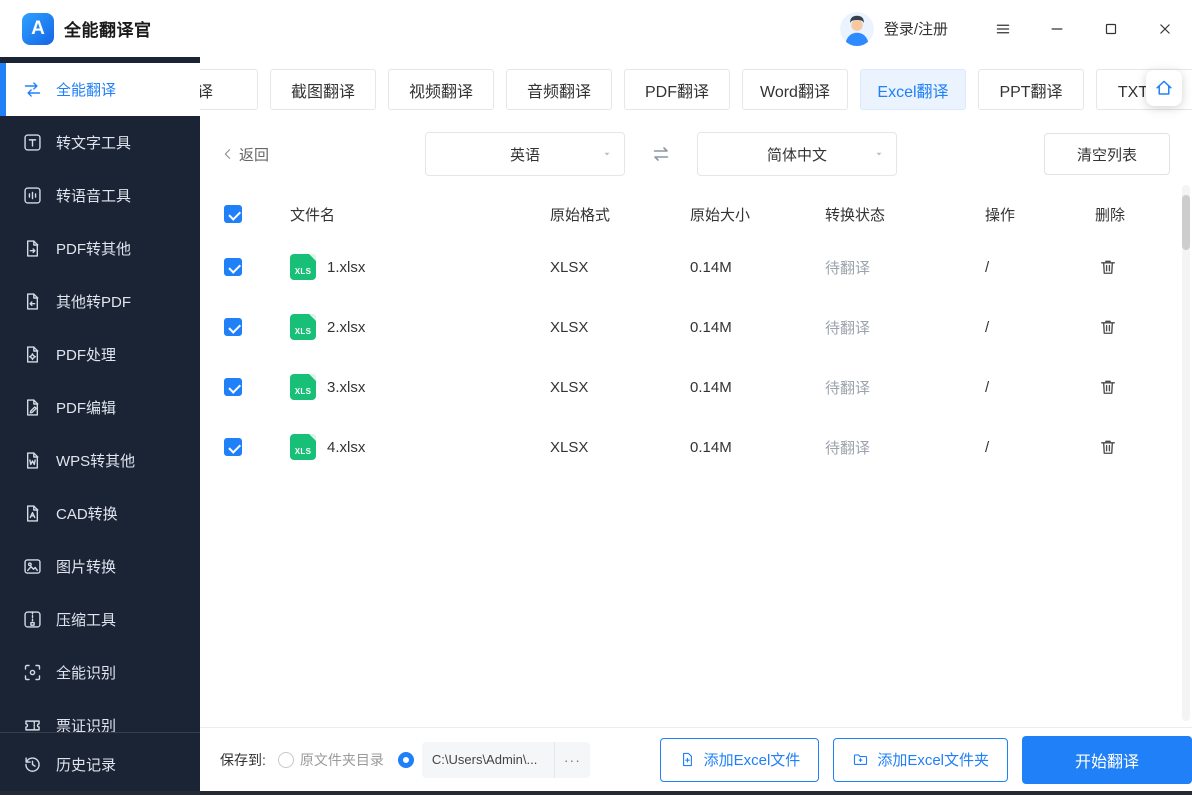 The height and width of the screenshot is (795, 1192). What do you see at coordinates (86, 355) in the screenshot?
I see `sidebar-item-label: PDF处理` at bounding box center [86, 355].